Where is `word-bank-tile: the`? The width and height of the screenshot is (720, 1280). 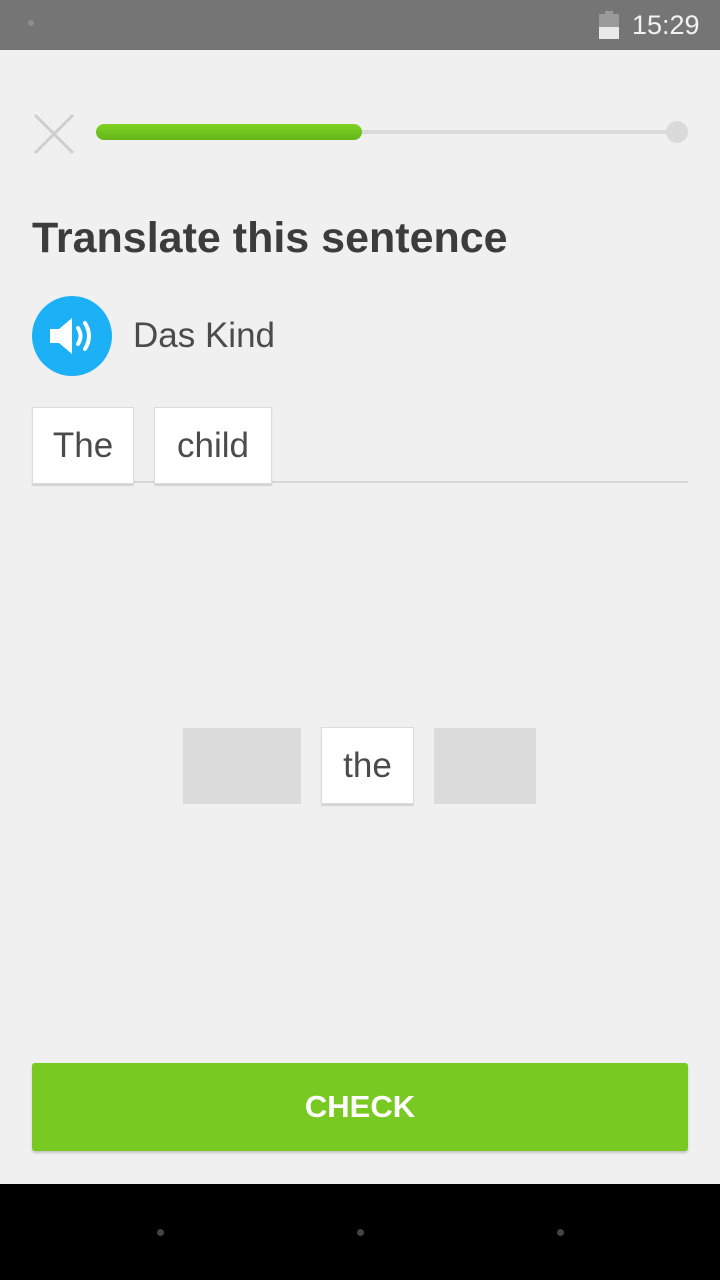
word-bank-tile: the is located at coordinates (367, 765).